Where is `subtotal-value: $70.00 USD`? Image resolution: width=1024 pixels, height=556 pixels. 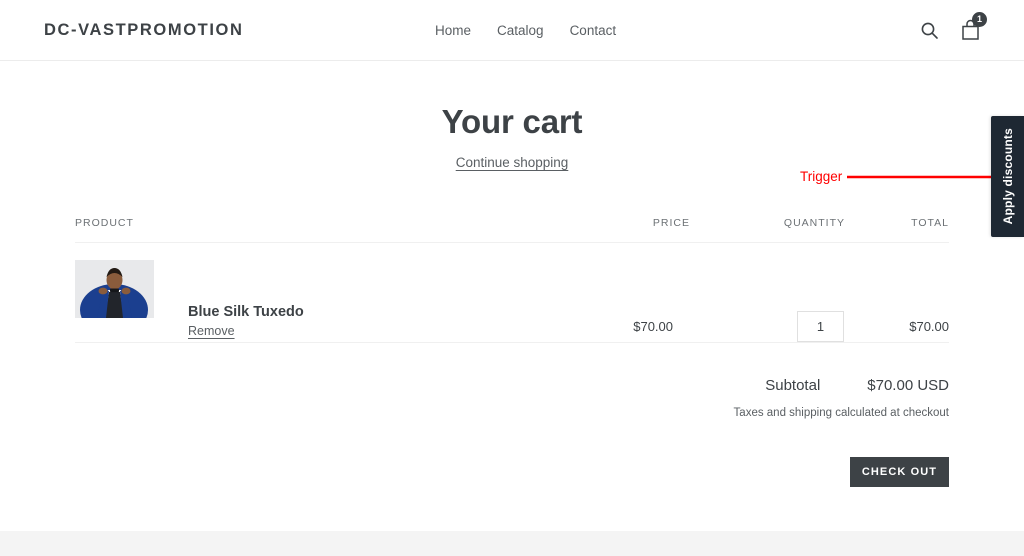 subtotal-value: $70.00 USD is located at coordinates (908, 385).